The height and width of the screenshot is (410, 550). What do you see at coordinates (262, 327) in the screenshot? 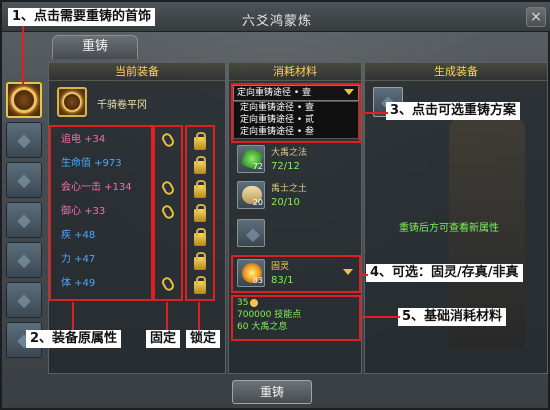
I see `extra-cost: 60 大禹之息` at bounding box center [262, 327].